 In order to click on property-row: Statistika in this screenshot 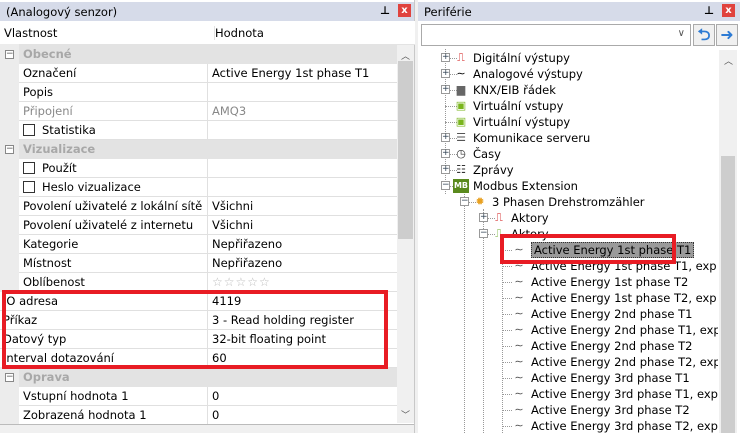, I will do `click(198, 130)`.